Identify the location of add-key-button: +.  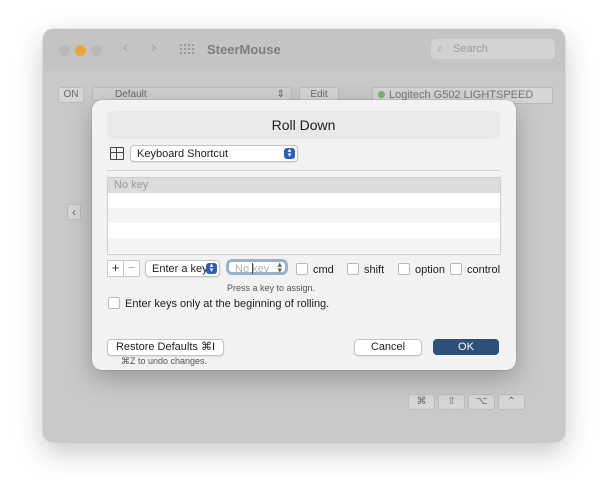
(116, 268).